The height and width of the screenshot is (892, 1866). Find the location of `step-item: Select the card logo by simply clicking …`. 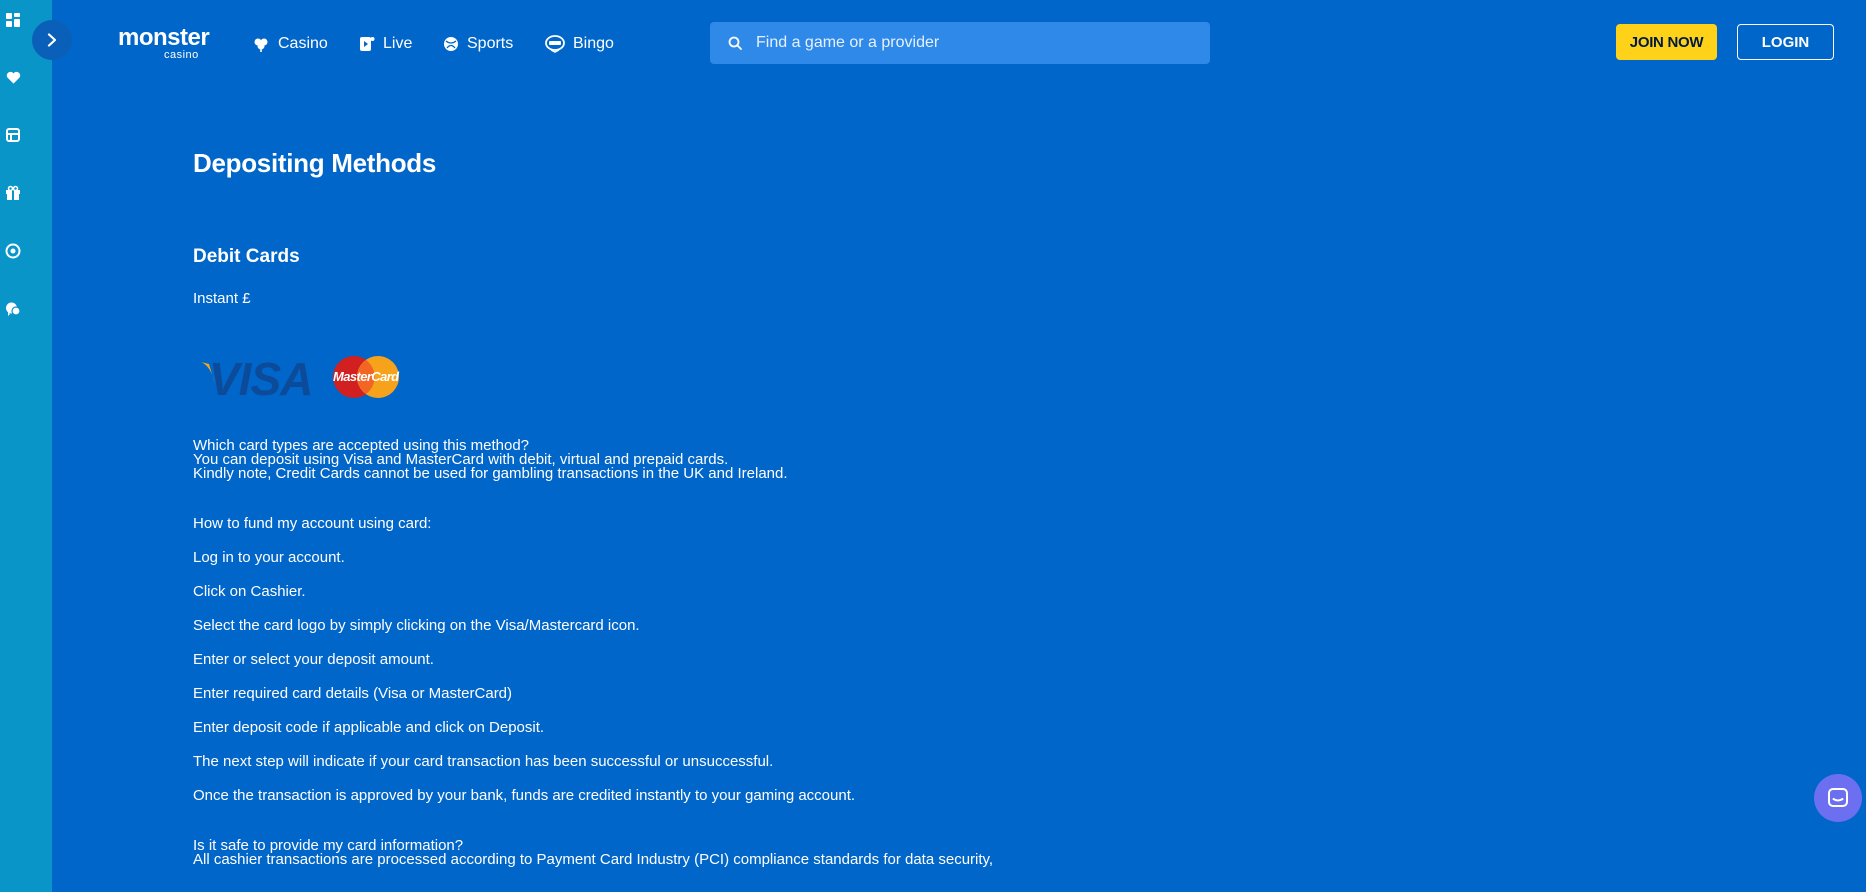

step-item: Select the card logo by simply clicking … is located at coordinates (416, 625).